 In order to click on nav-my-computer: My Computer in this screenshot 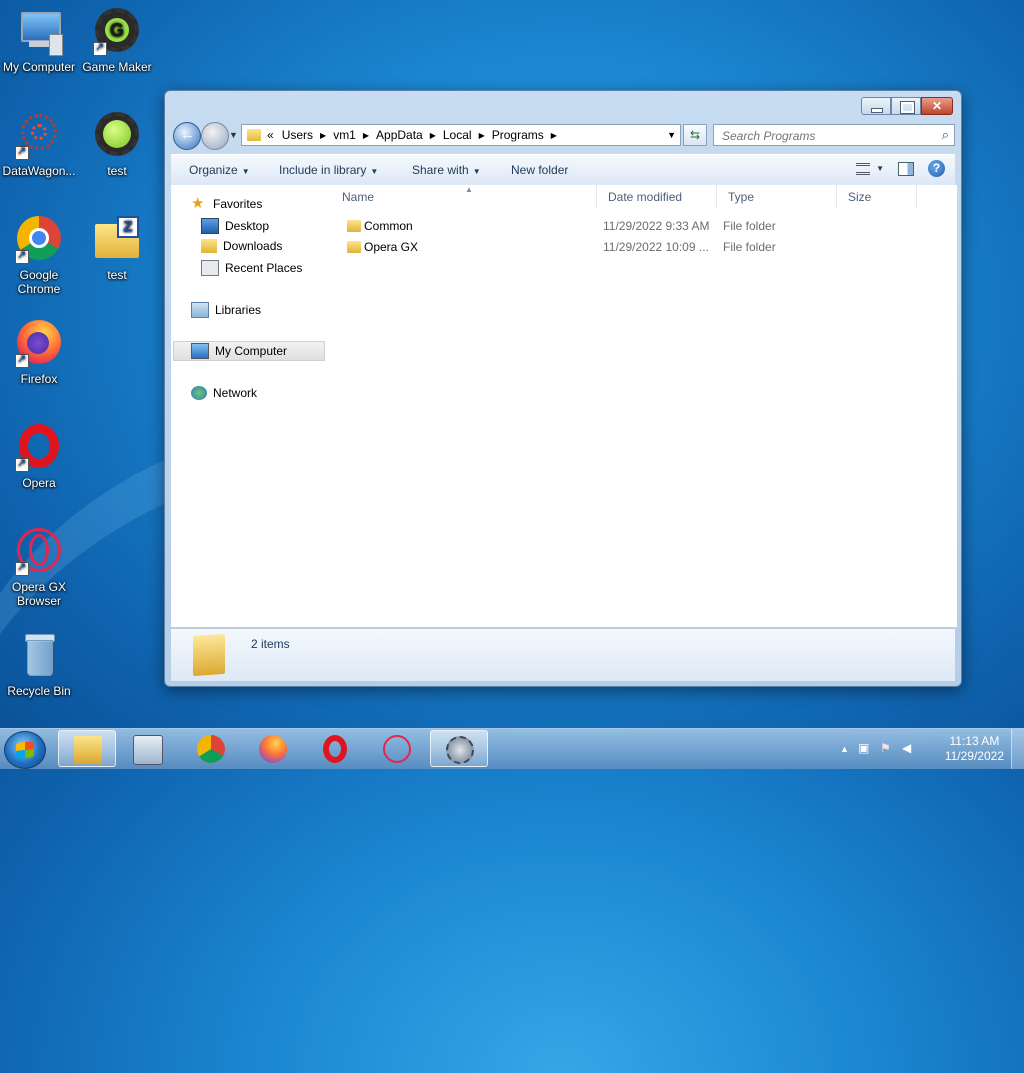, I will do `click(249, 351)`.